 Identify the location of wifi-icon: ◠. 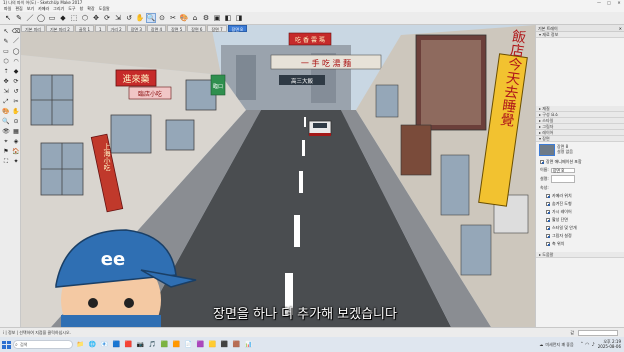
(587, 345).